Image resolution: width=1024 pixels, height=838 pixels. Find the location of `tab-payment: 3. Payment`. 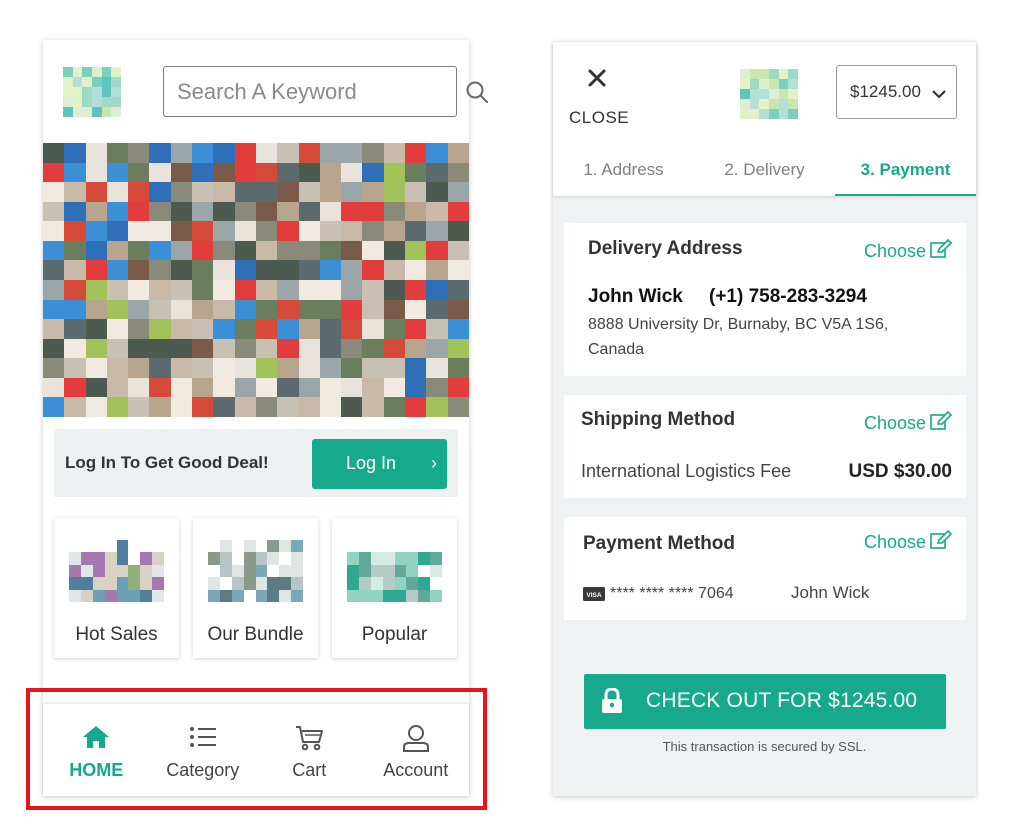

tab-payment: 3. Payment is located at coordinates (905, 171).